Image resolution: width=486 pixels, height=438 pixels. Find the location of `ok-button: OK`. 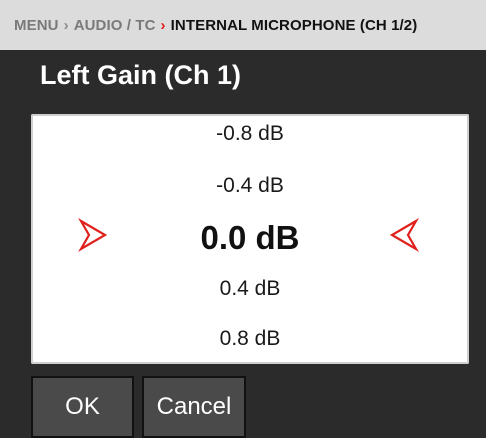

ok-button: OK is located at coordinates (82, 407).